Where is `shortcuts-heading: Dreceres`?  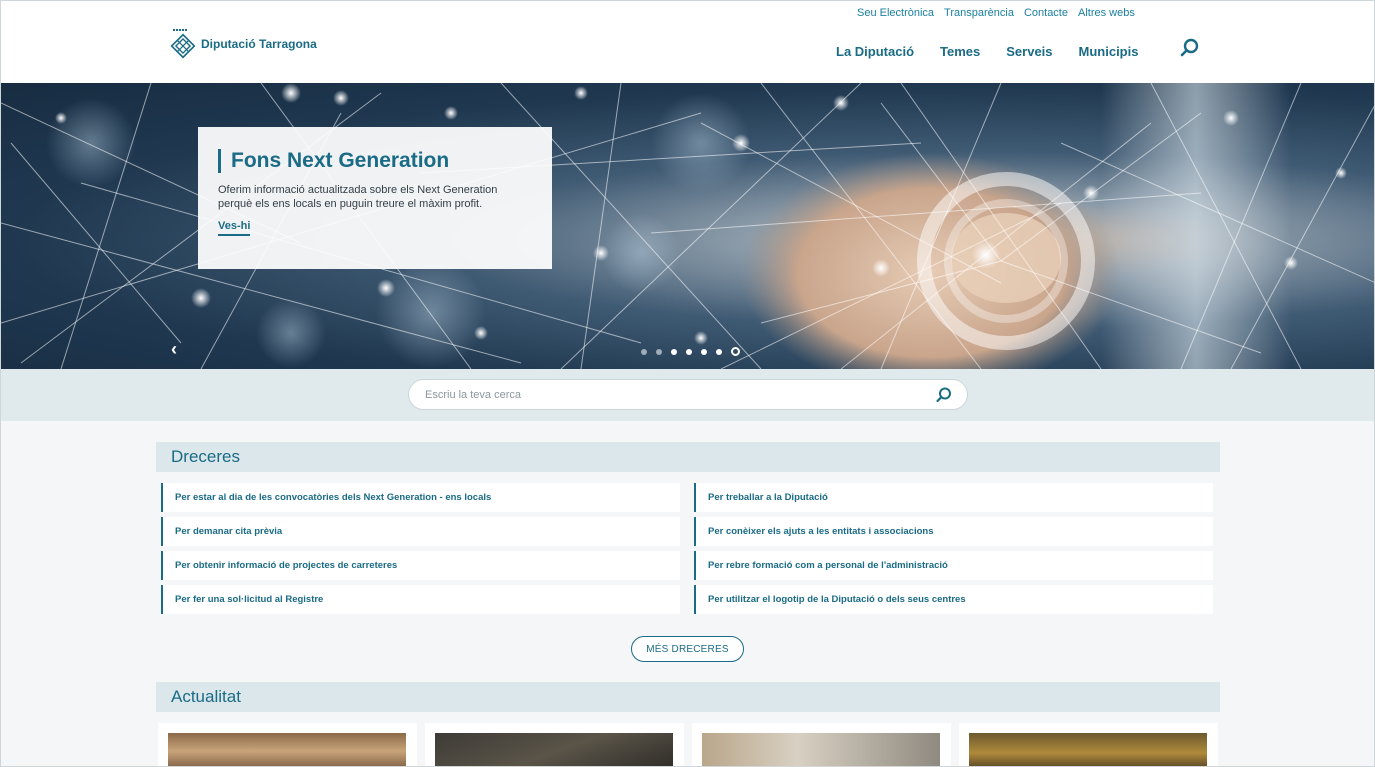 shortcuts-heading: Dreceres is located at coordinates (688, 457).